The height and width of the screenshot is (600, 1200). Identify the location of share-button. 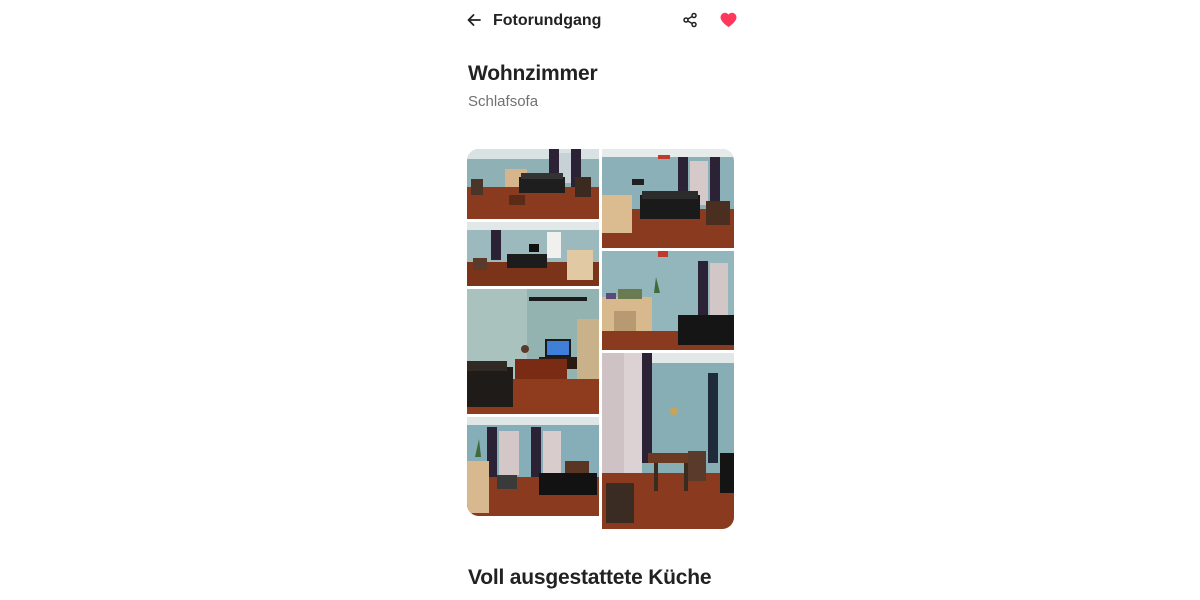
(690, 22).